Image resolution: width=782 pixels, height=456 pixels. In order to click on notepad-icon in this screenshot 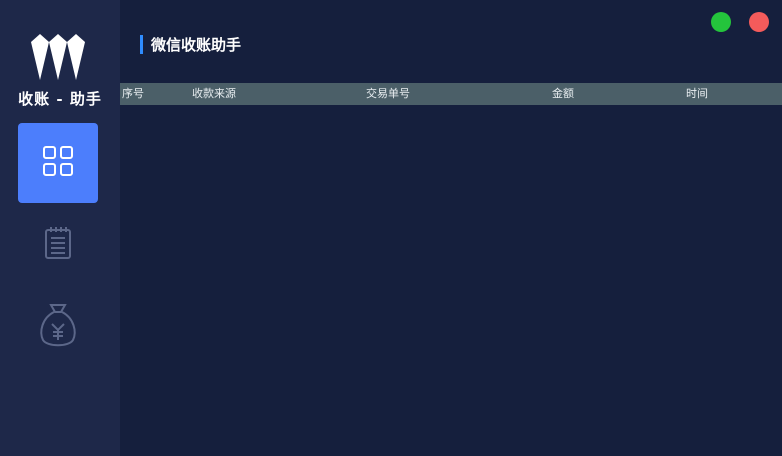, I will do `click(58, 245)`.